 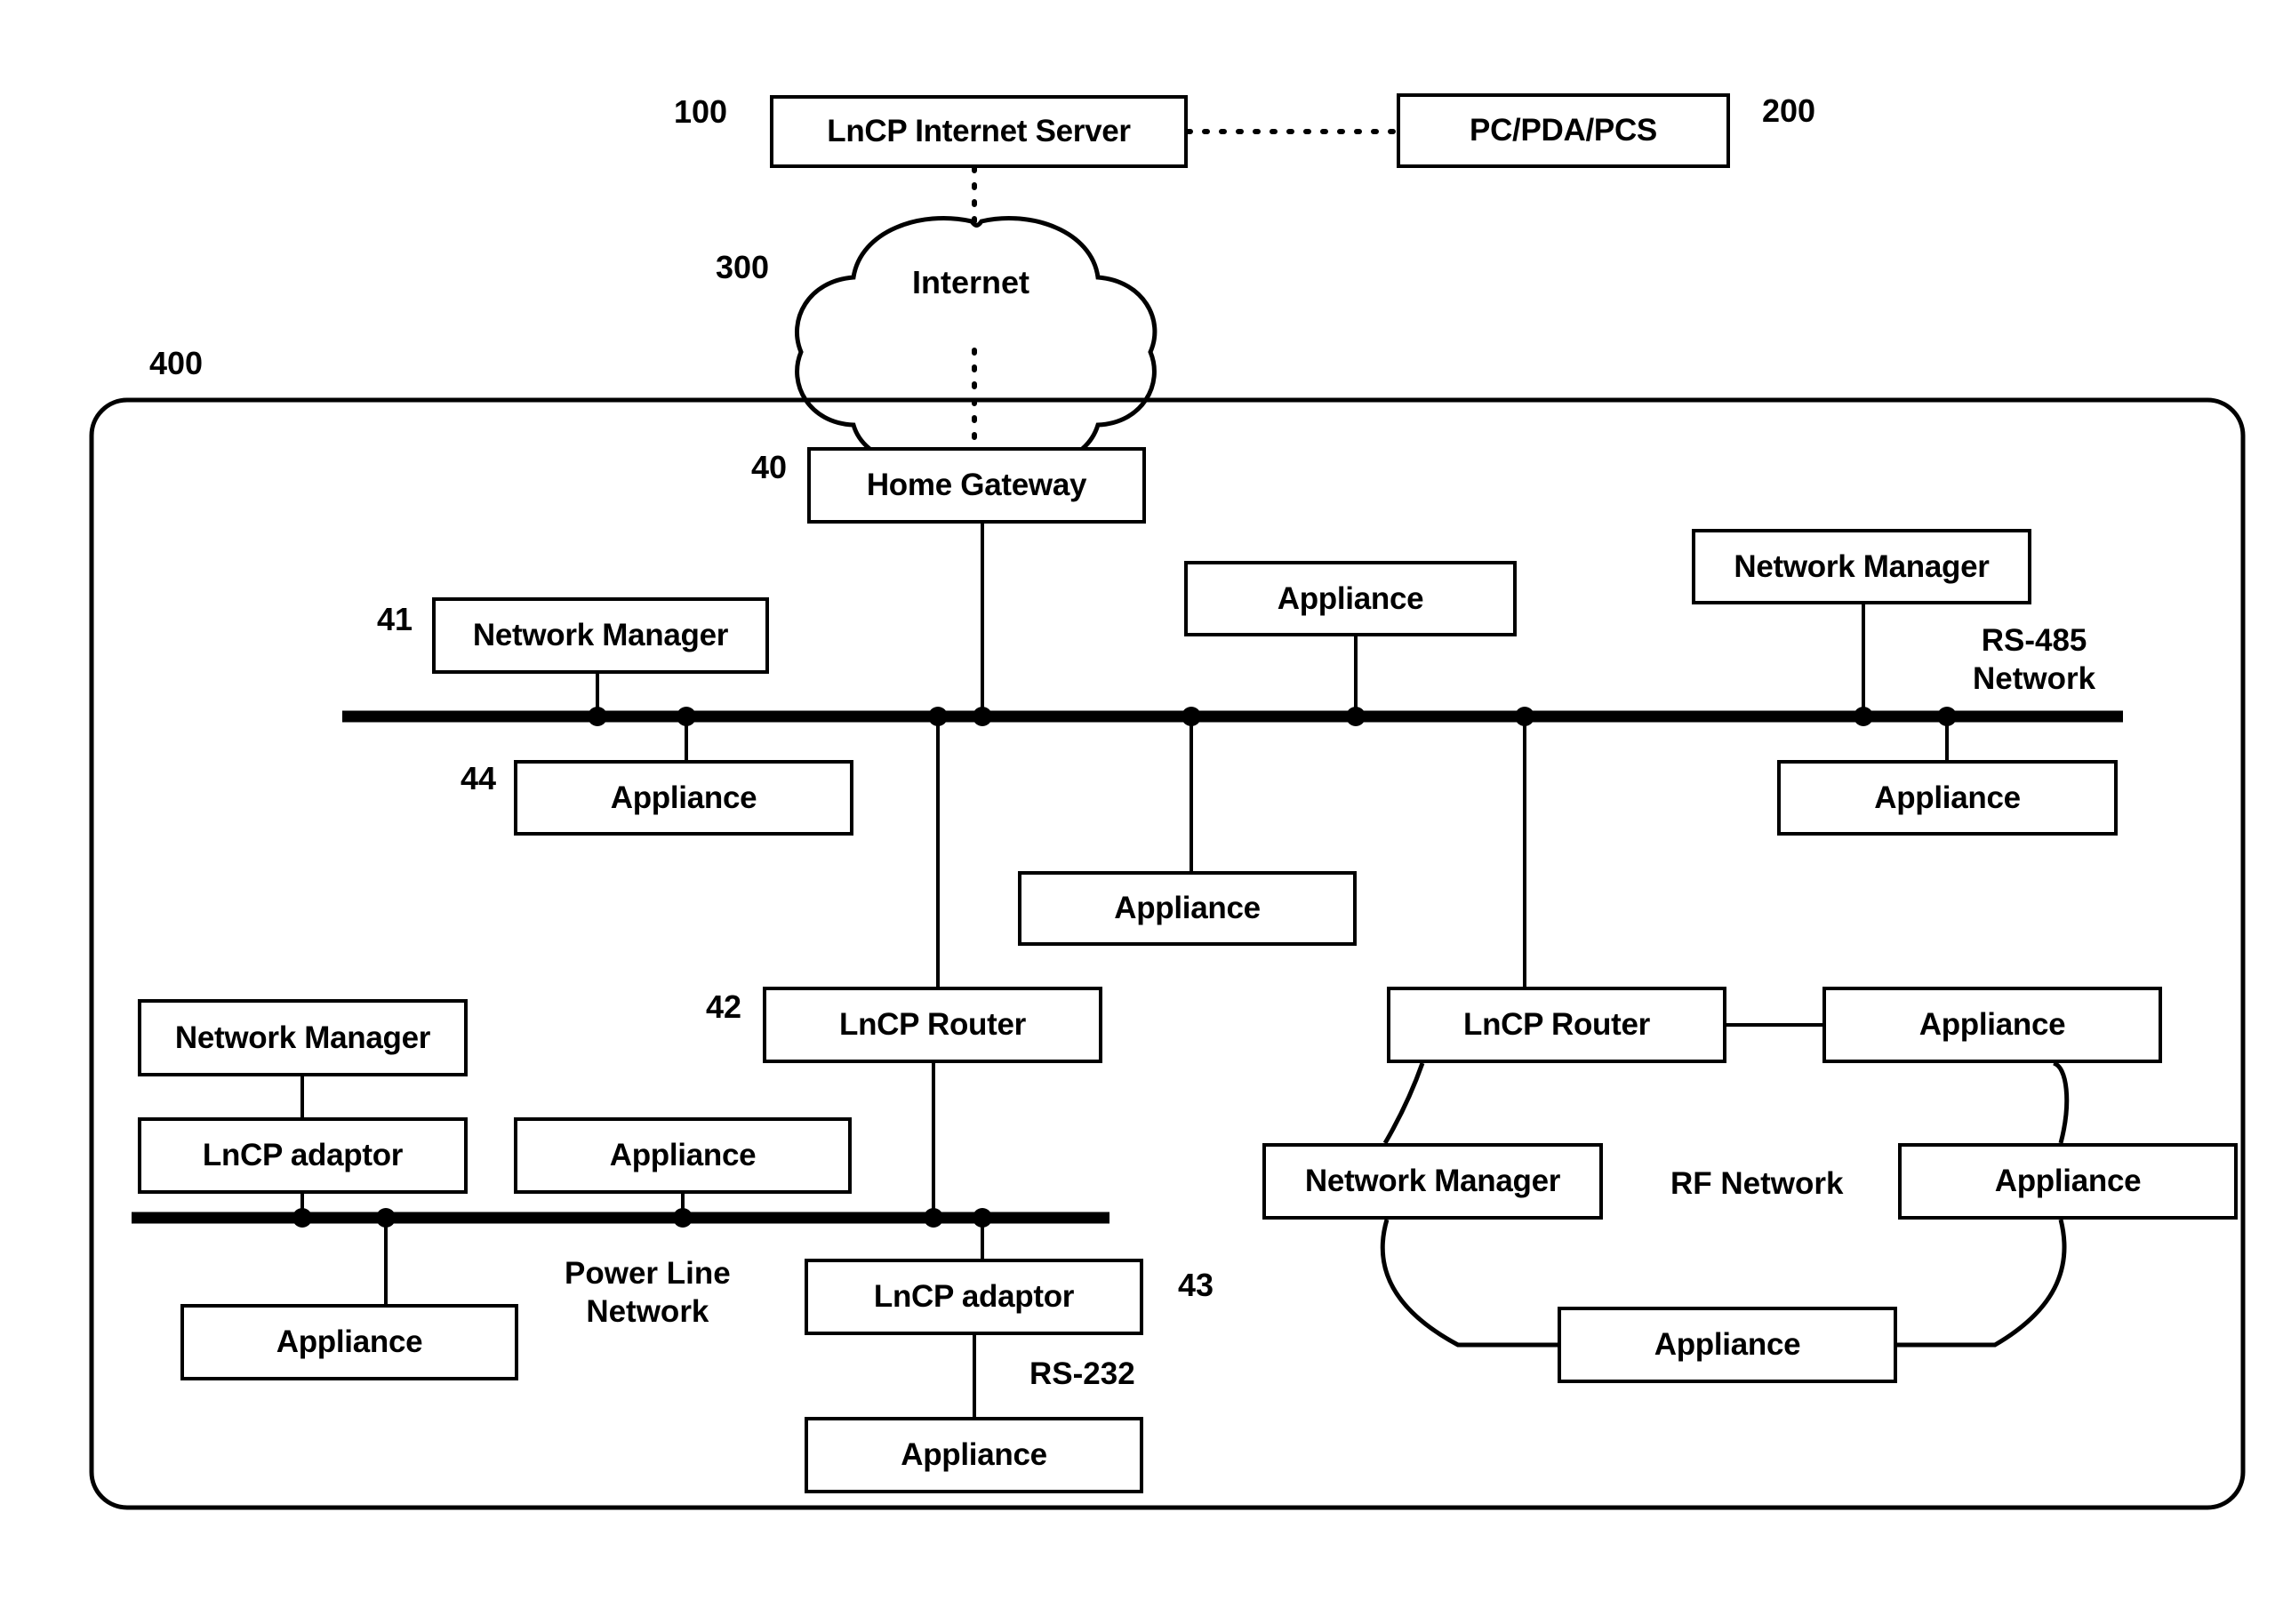 I want to click on box-network-manager-rs485-right: Network Manager, so click(x=1861, y=566).